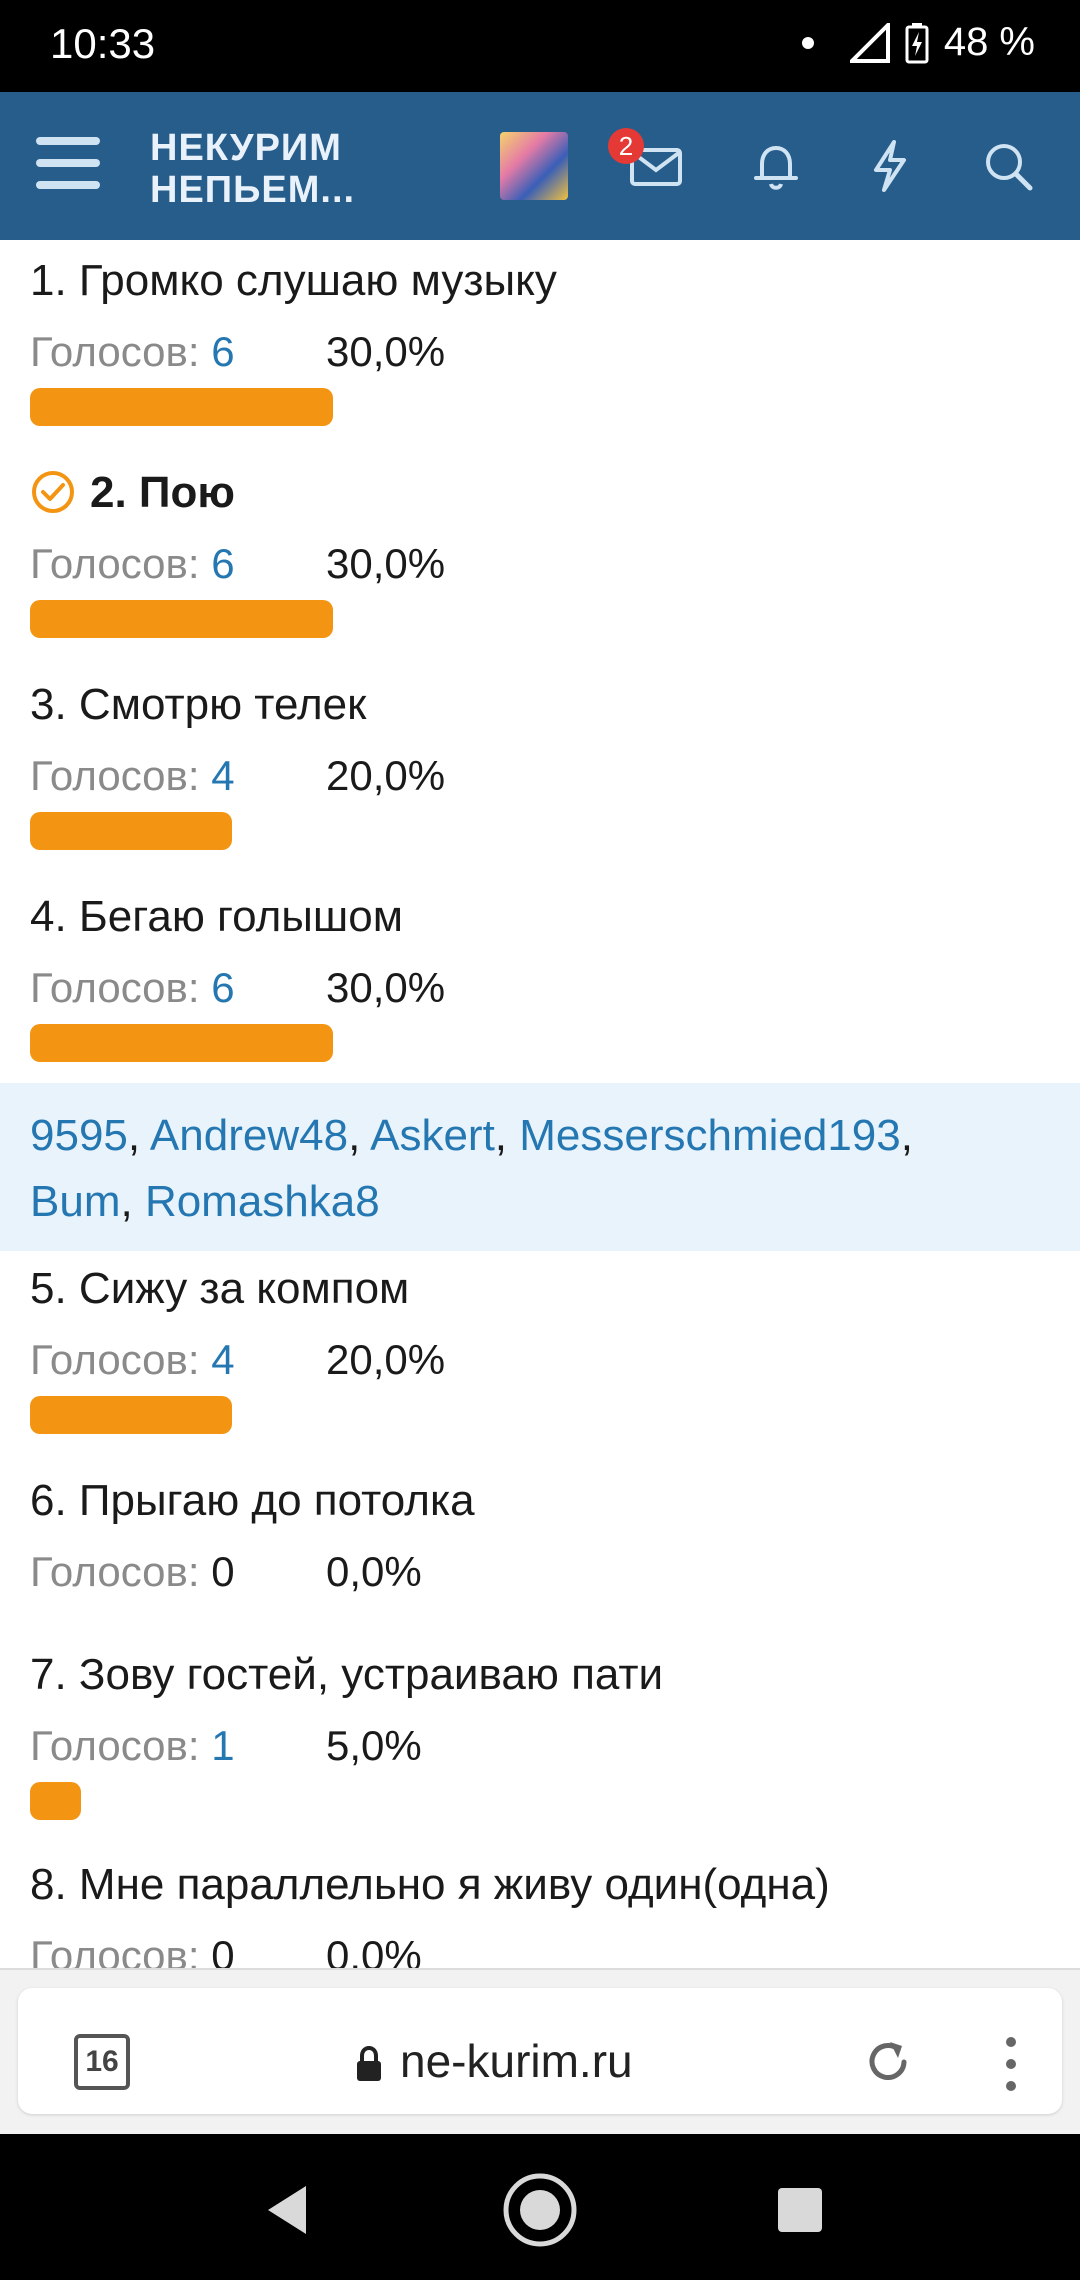  Describe the element at coordinates (540, 2210) in the screenshot. I see `home-icon` at that location.